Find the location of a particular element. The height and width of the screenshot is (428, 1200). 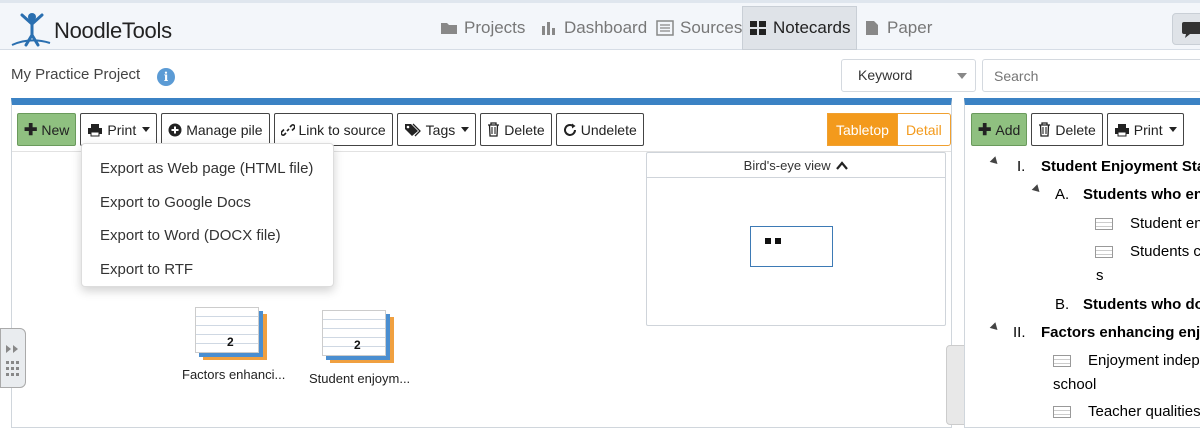

new-notecard-button: ✚ New is located at coordinates (47, 129).